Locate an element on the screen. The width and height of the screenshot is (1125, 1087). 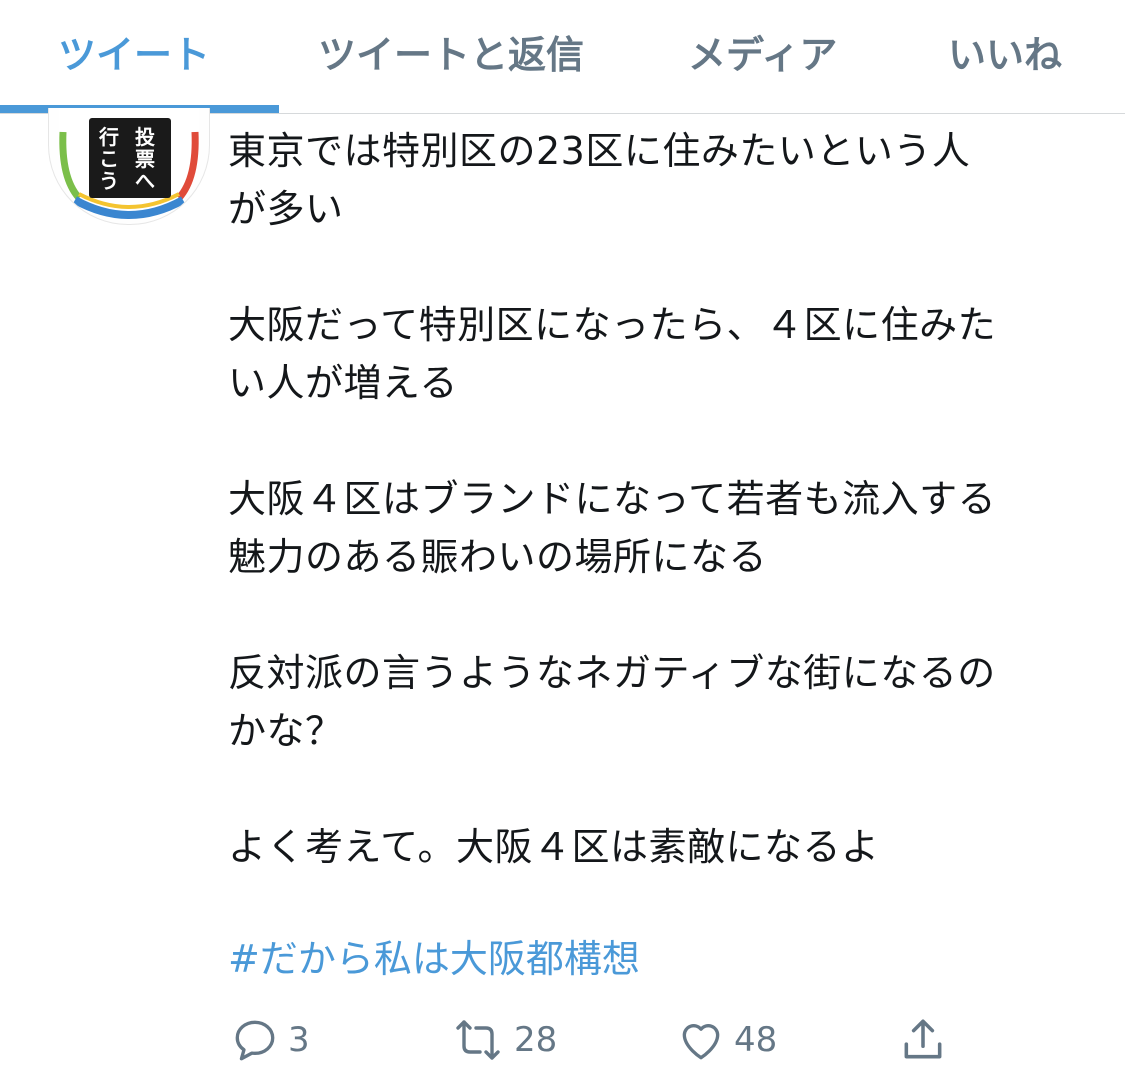
retweet-button: 28 is located at coordinates (503, 1040).